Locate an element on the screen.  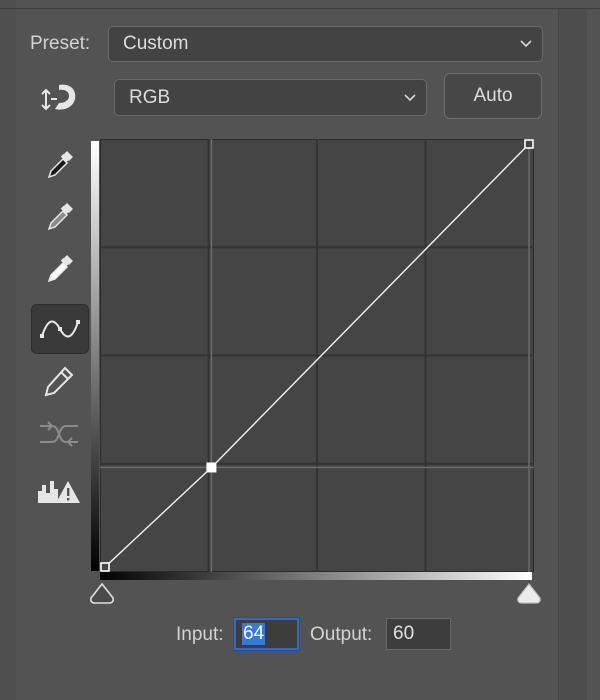
clipping-warning-tool is located at coordinates (59, 492).